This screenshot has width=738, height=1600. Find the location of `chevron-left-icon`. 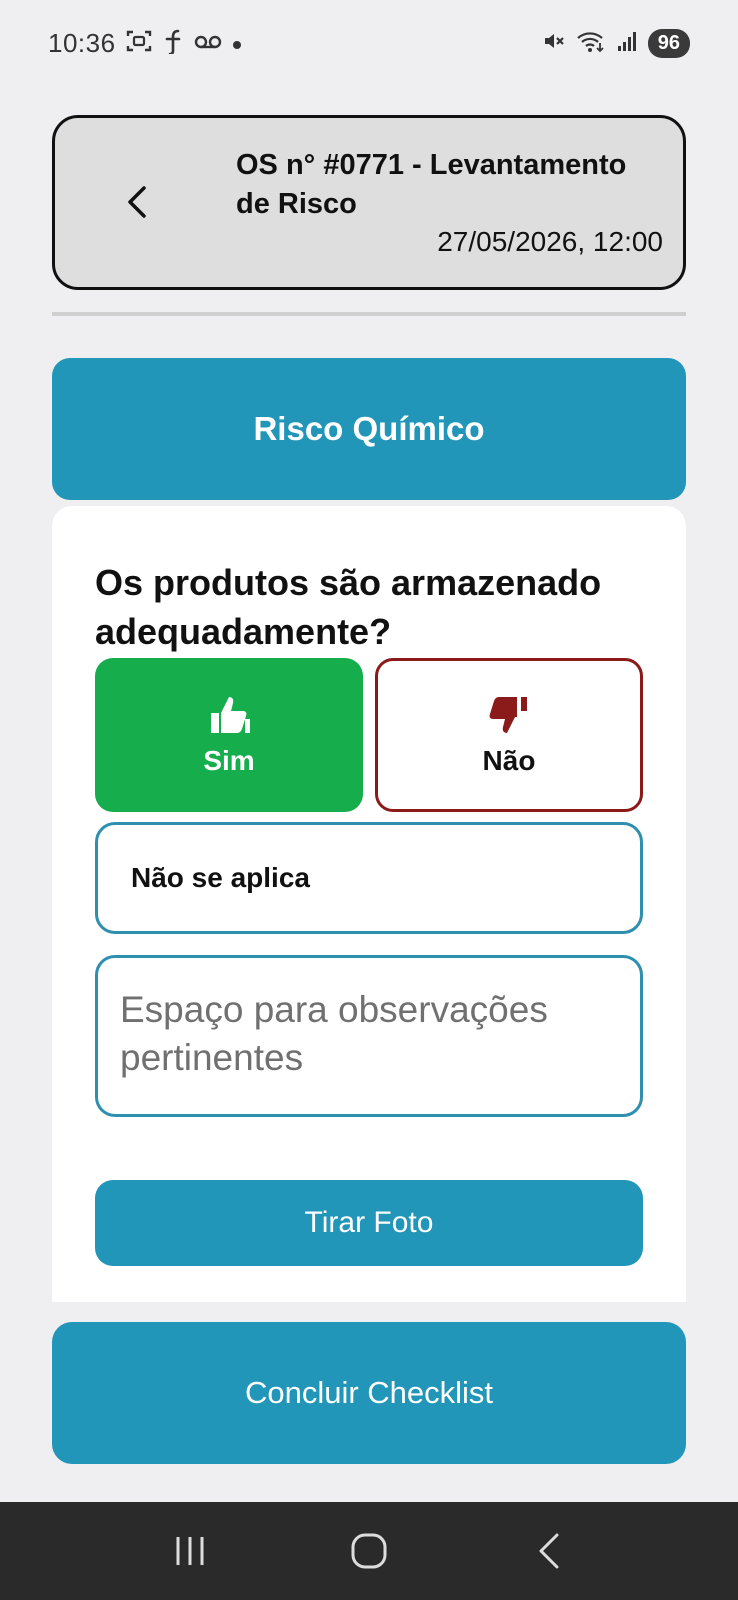

chevron-left-icon is located at coordinates (137, 202).